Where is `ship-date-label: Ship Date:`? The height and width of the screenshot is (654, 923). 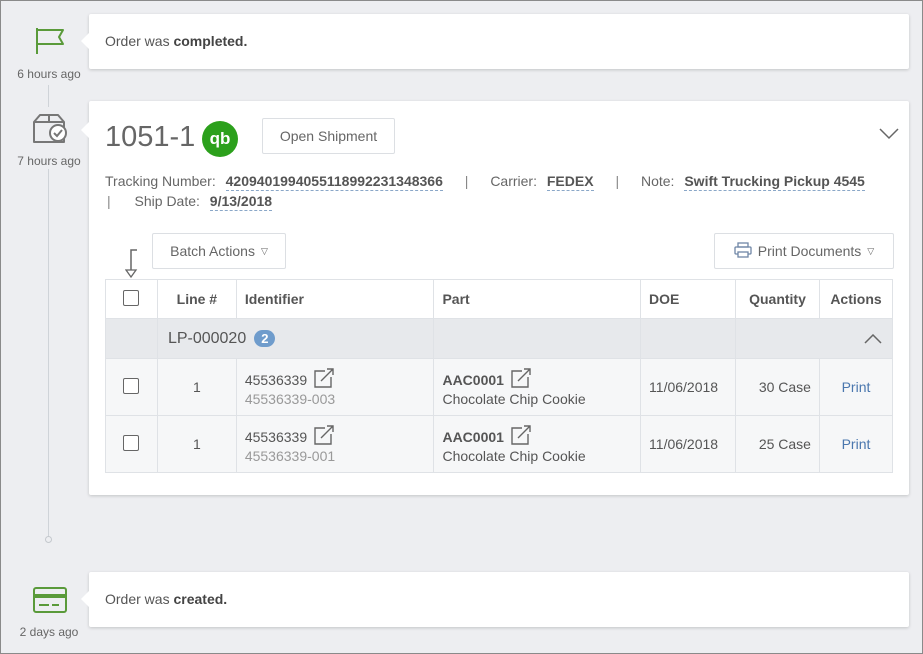
ship-date-label: Ship Date: is located at coordinates (167, 201).